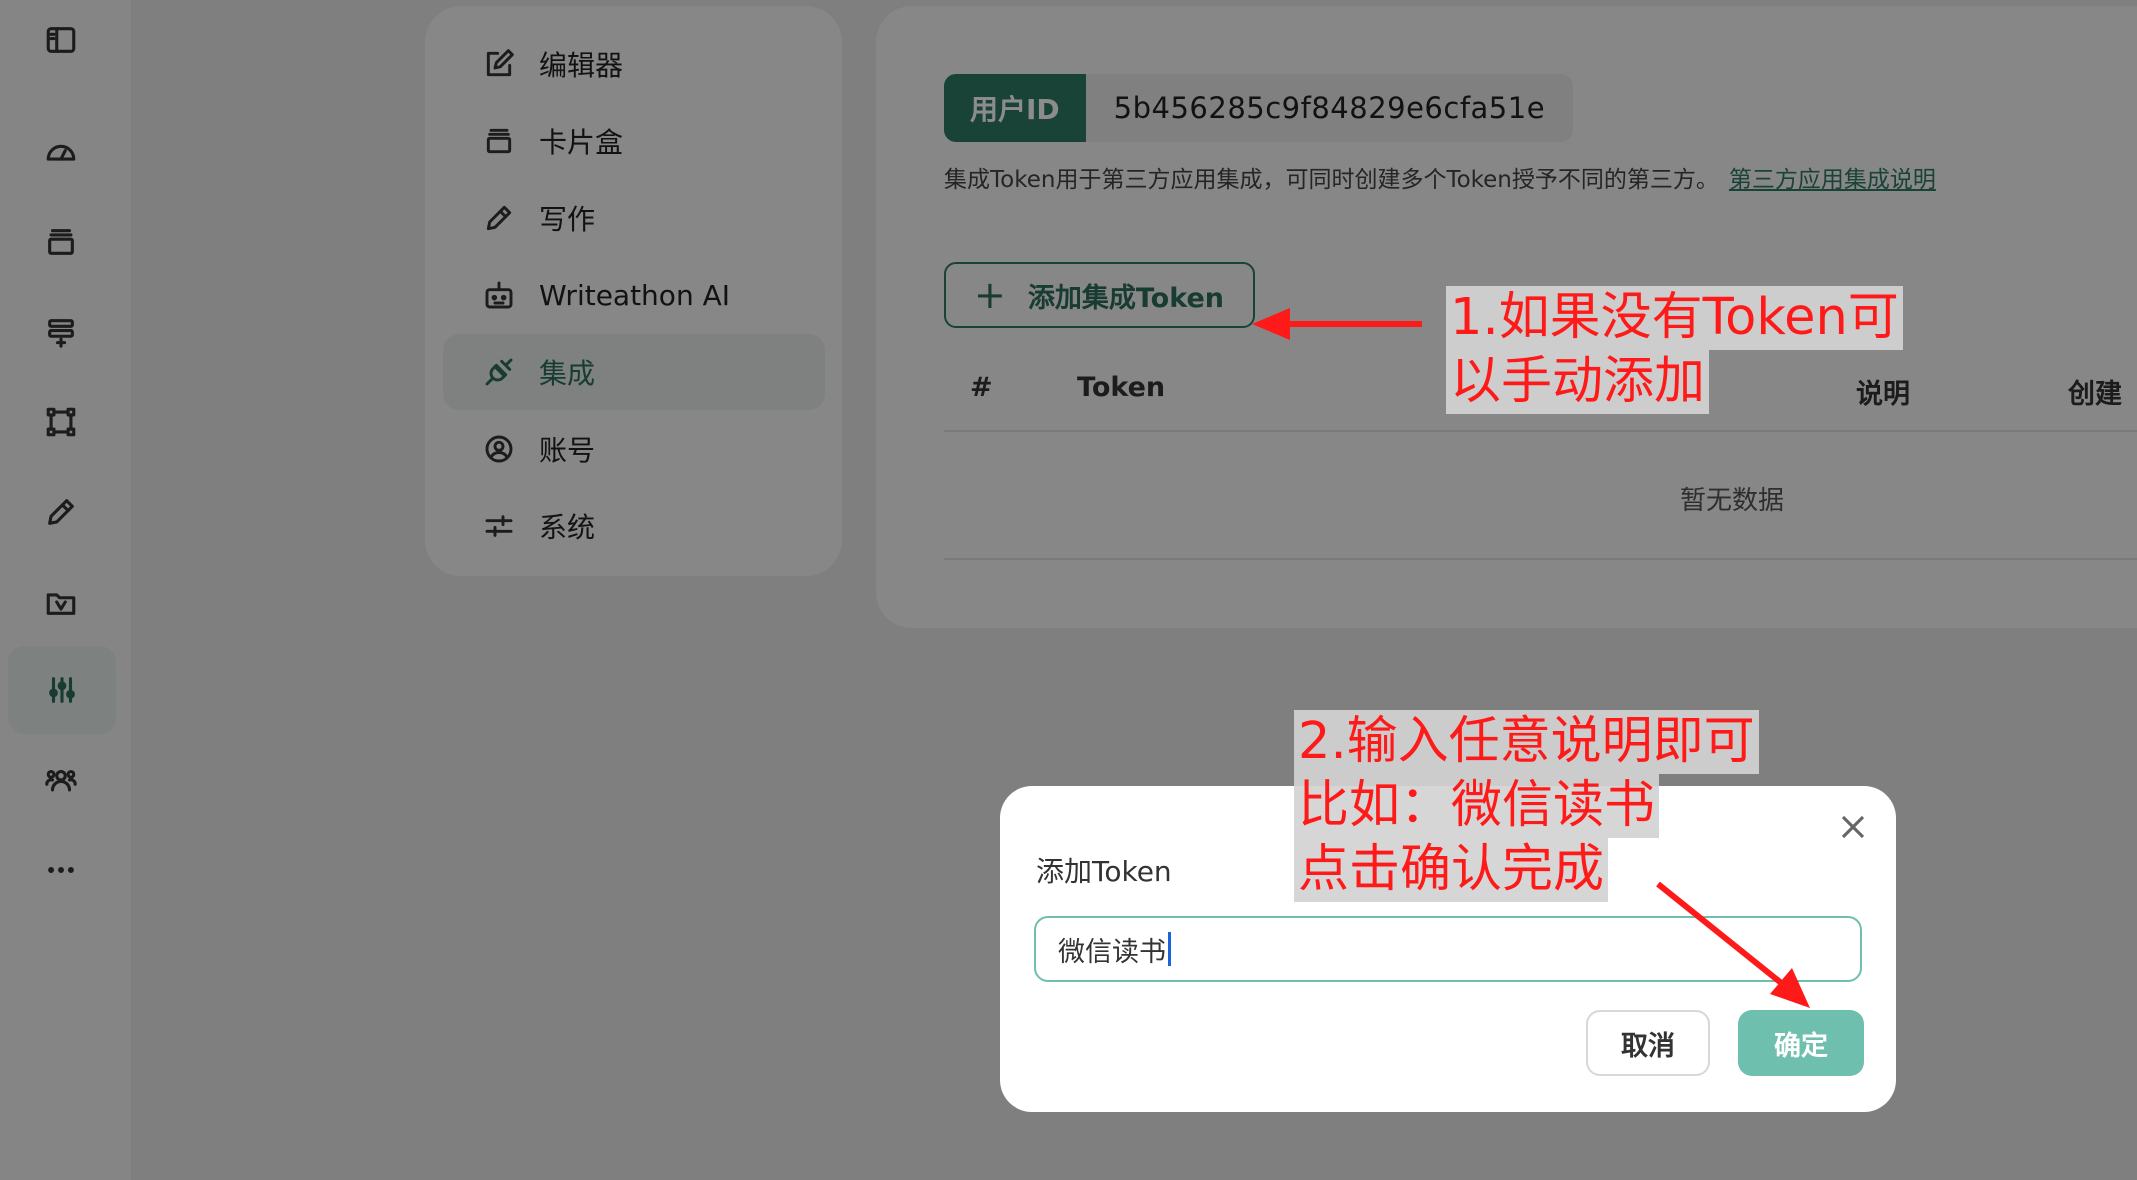 The width and height of the screenshot is (2137, 1180). I want to click on annotation-note-2: 2.输入任意说明即可 比如：微信读书 点击确认完成, so click(1526, 806).